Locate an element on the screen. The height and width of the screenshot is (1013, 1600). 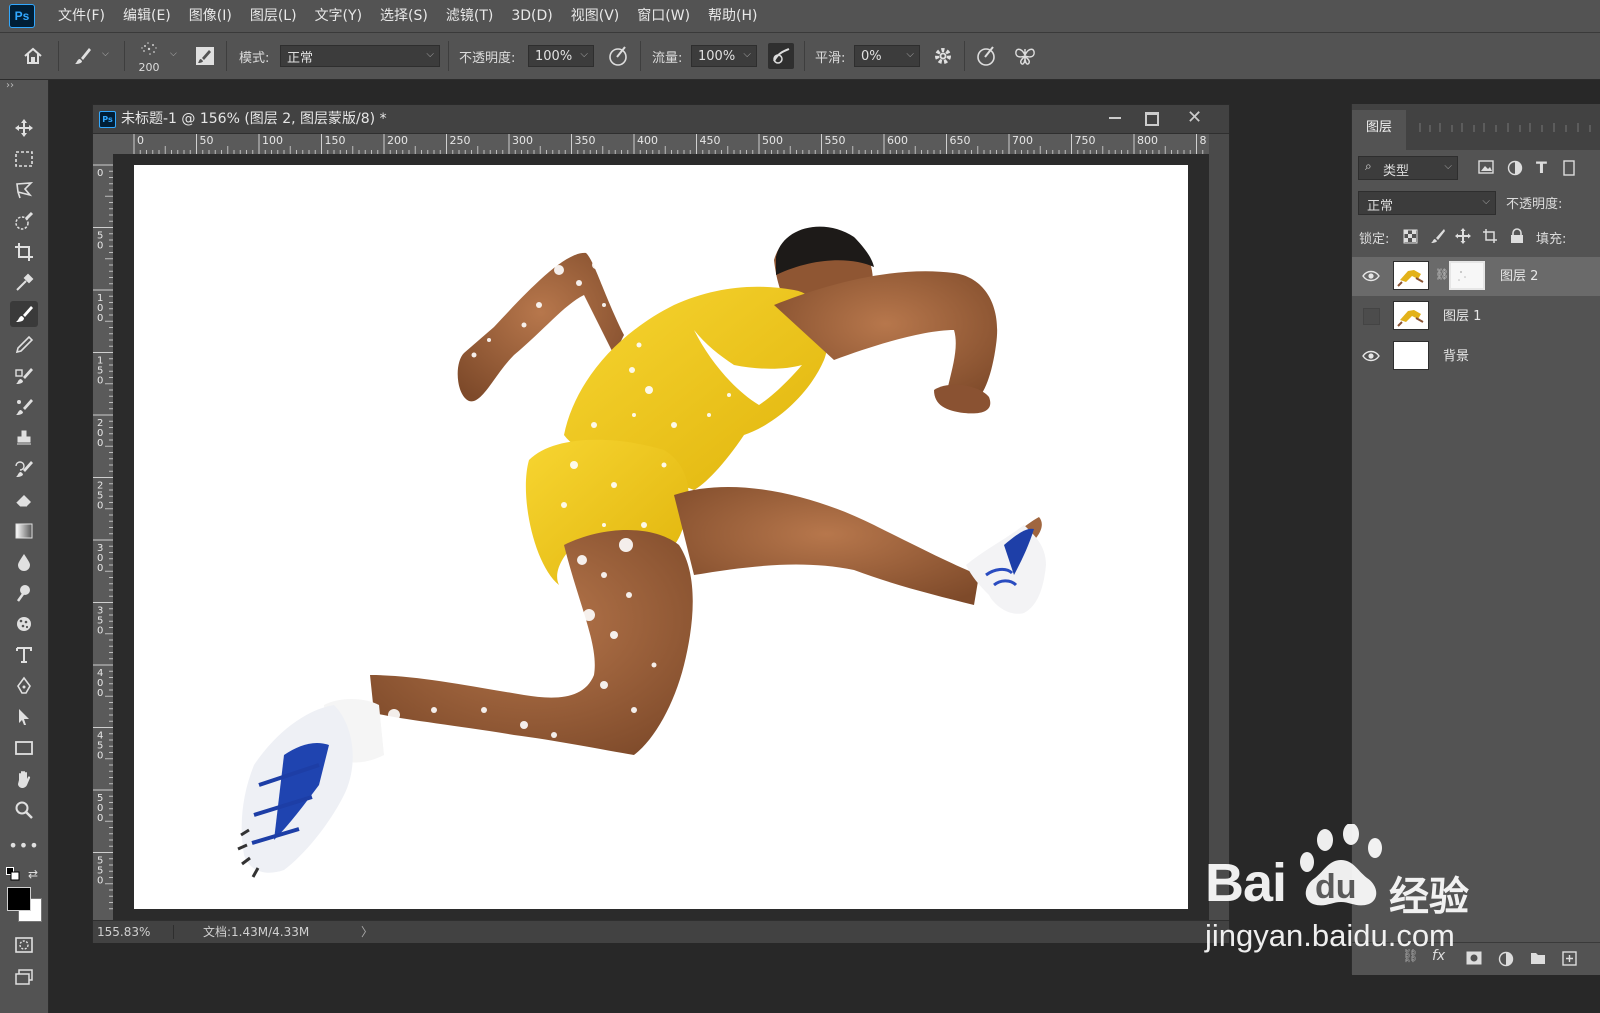
layer-row-layer2: ⛓ 图层 2 is located at coordinates (1476, 276).